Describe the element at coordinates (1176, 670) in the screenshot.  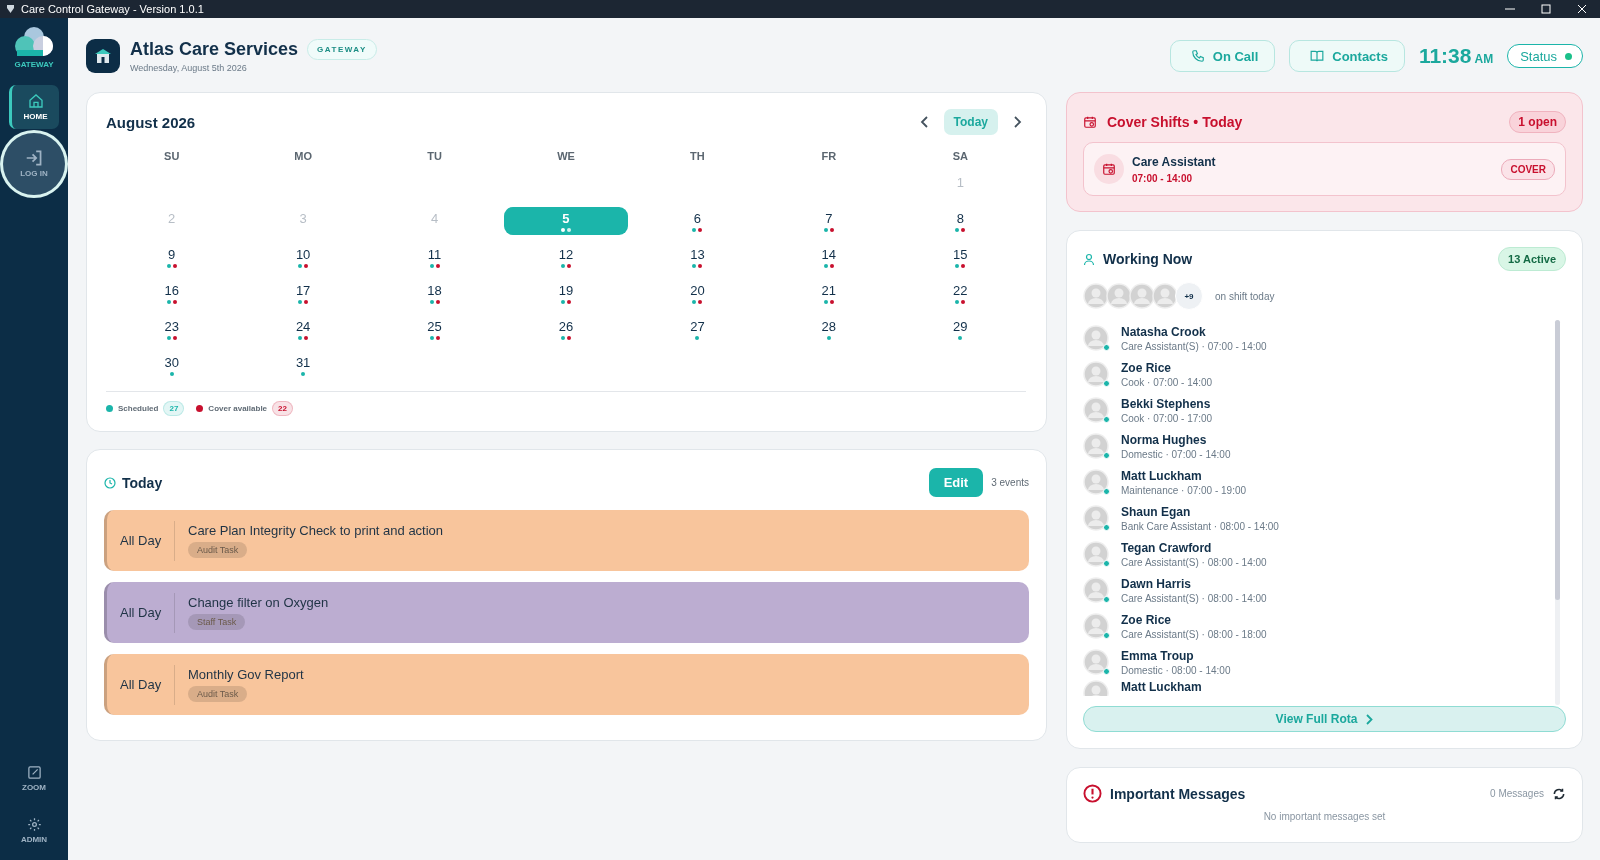
I see `staff-detail: Domestic · 08:00 - 14:00` at that location.